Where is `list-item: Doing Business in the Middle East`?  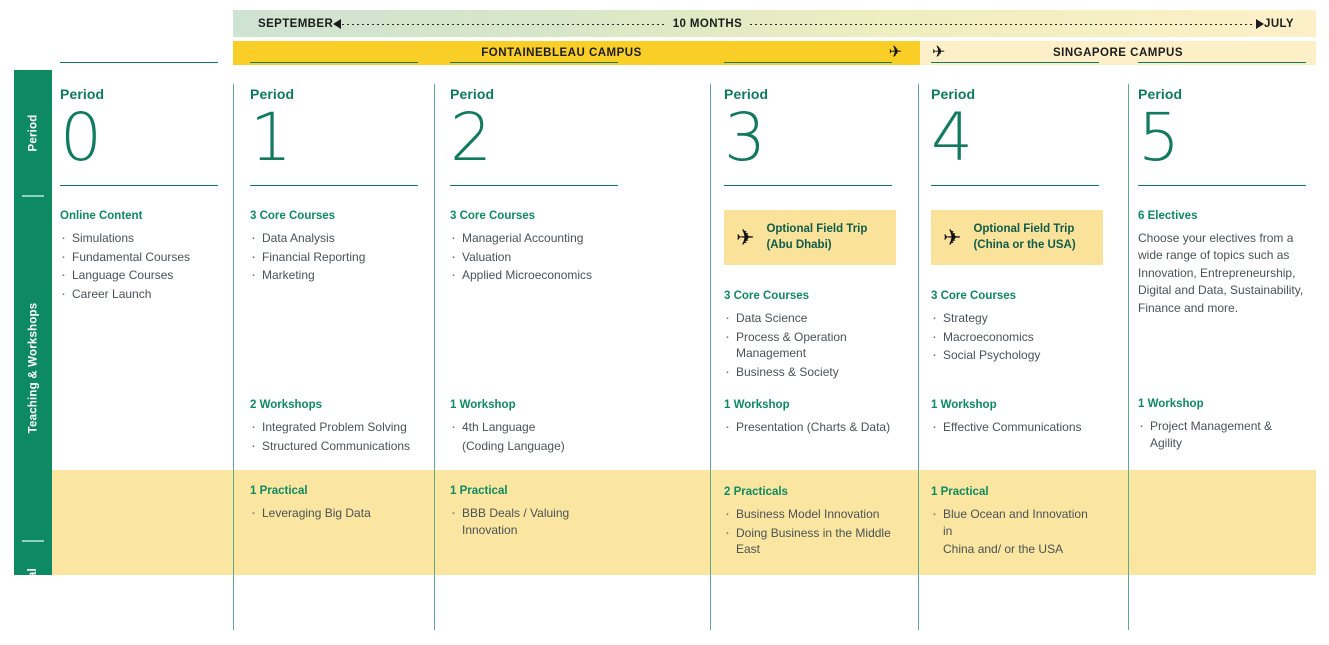
list-item: Doing Business in the Middle East is located at coordinates (808, 541).